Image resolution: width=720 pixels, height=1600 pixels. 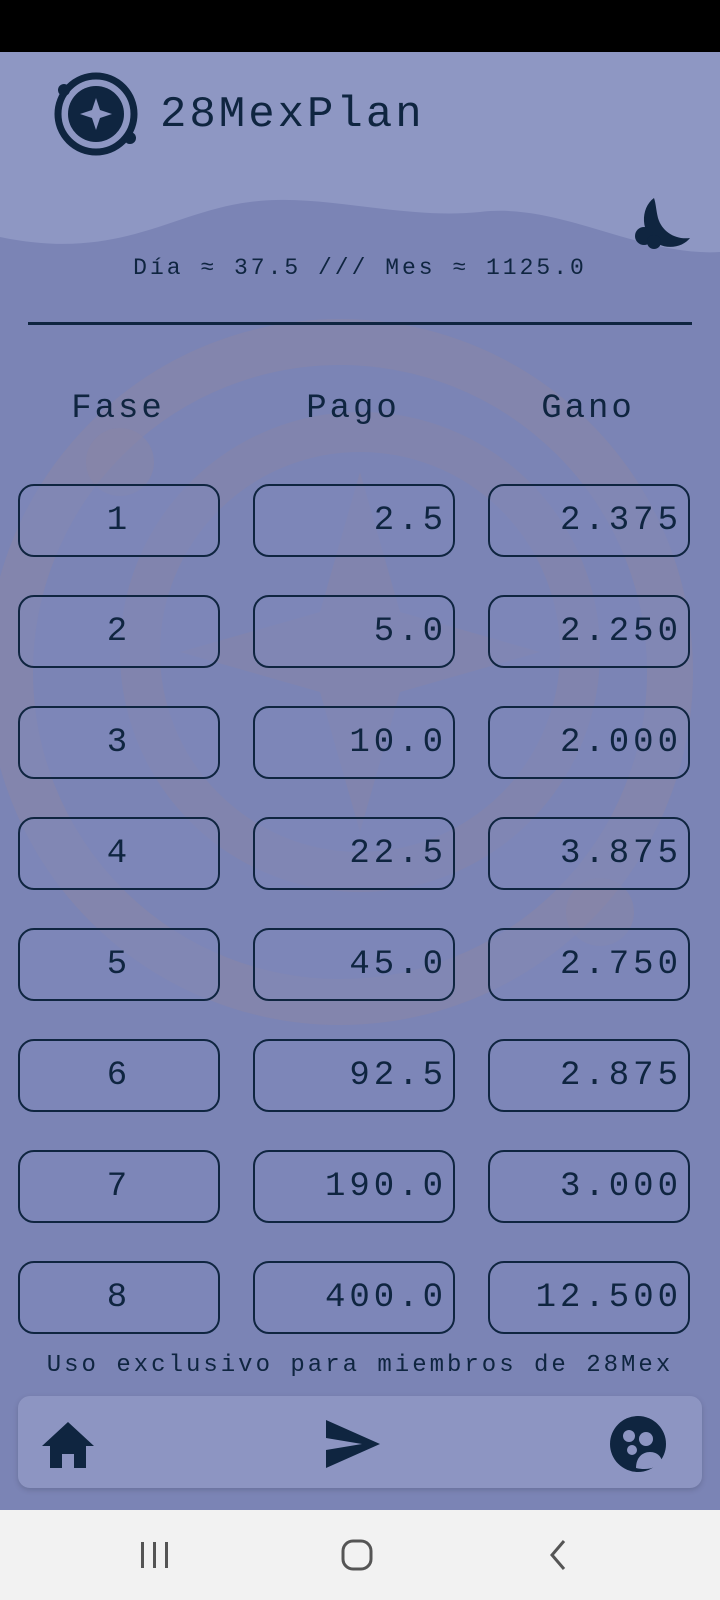 I want to click on gano-cell: 2.375, so click(x=589, y=520).